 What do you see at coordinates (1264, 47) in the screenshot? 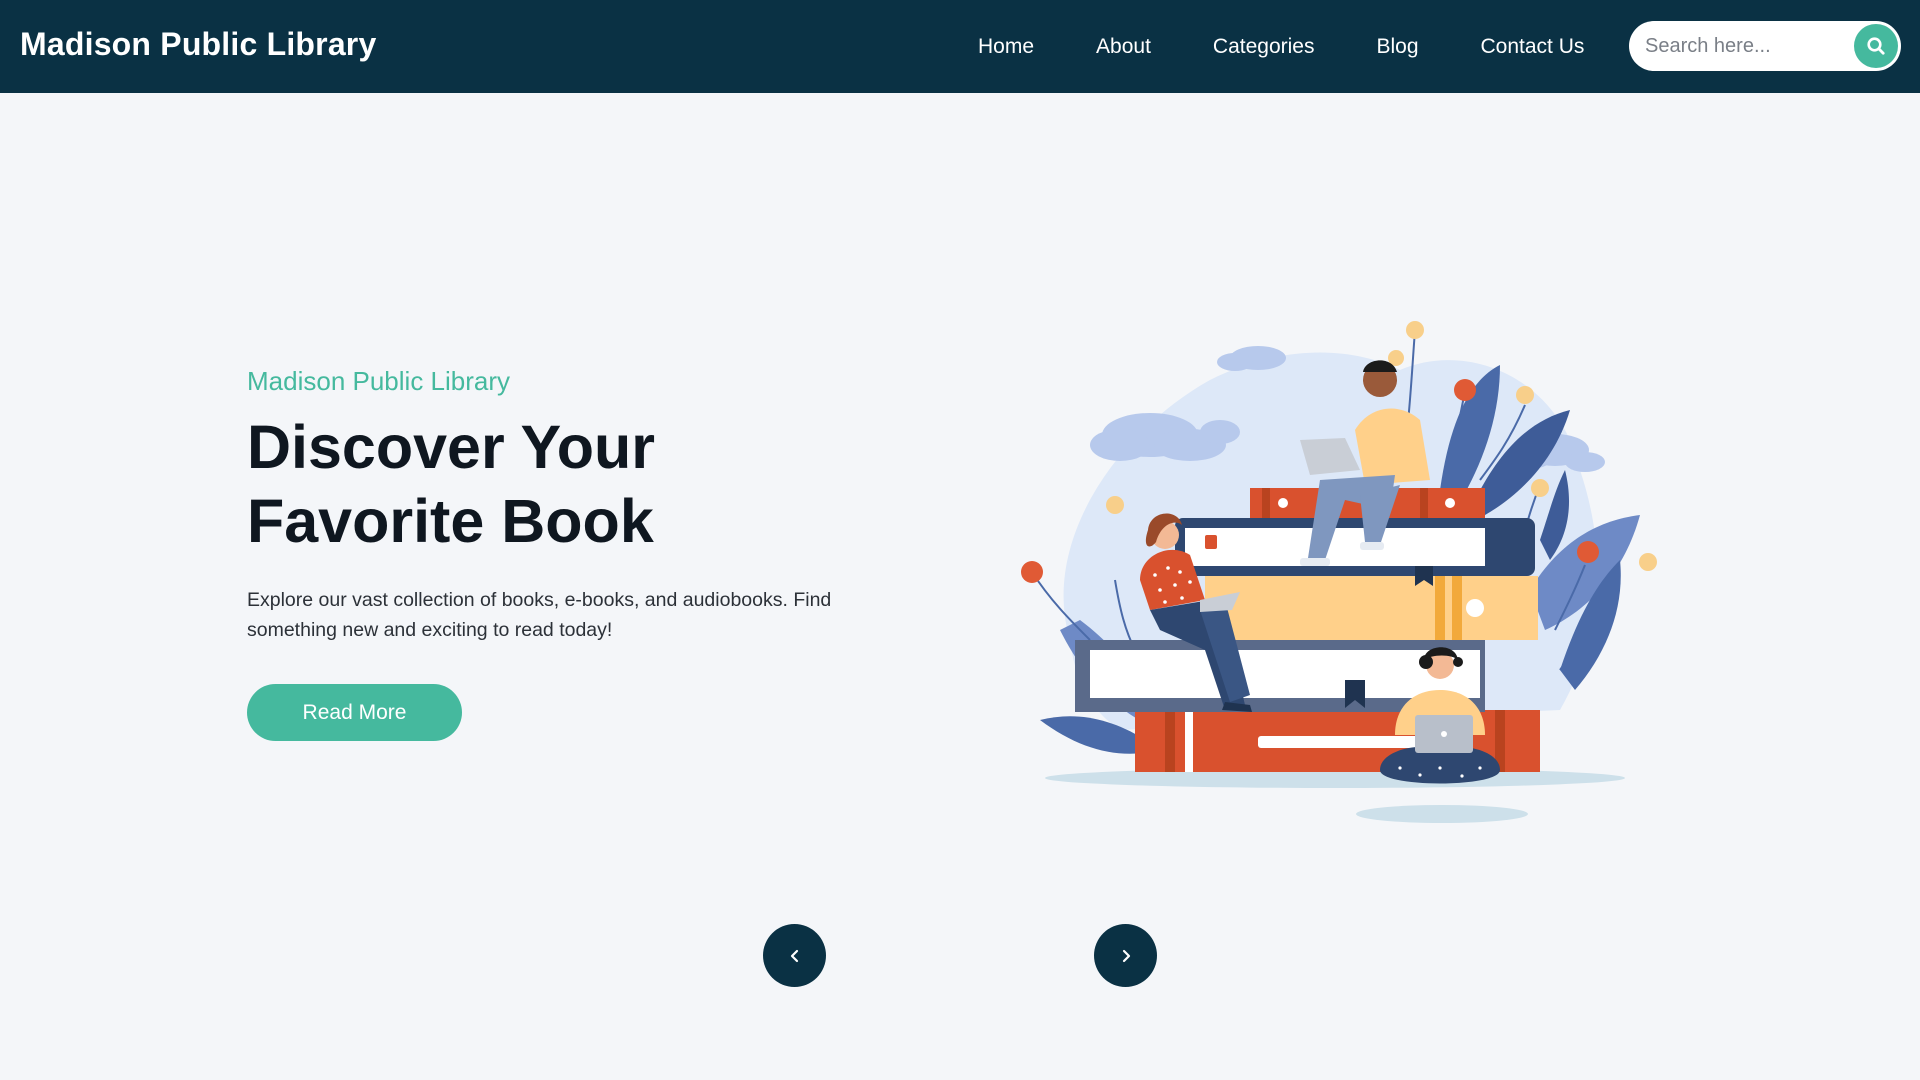
I see `nav-link-categories: Categories` at bounding box center [1264, 47].